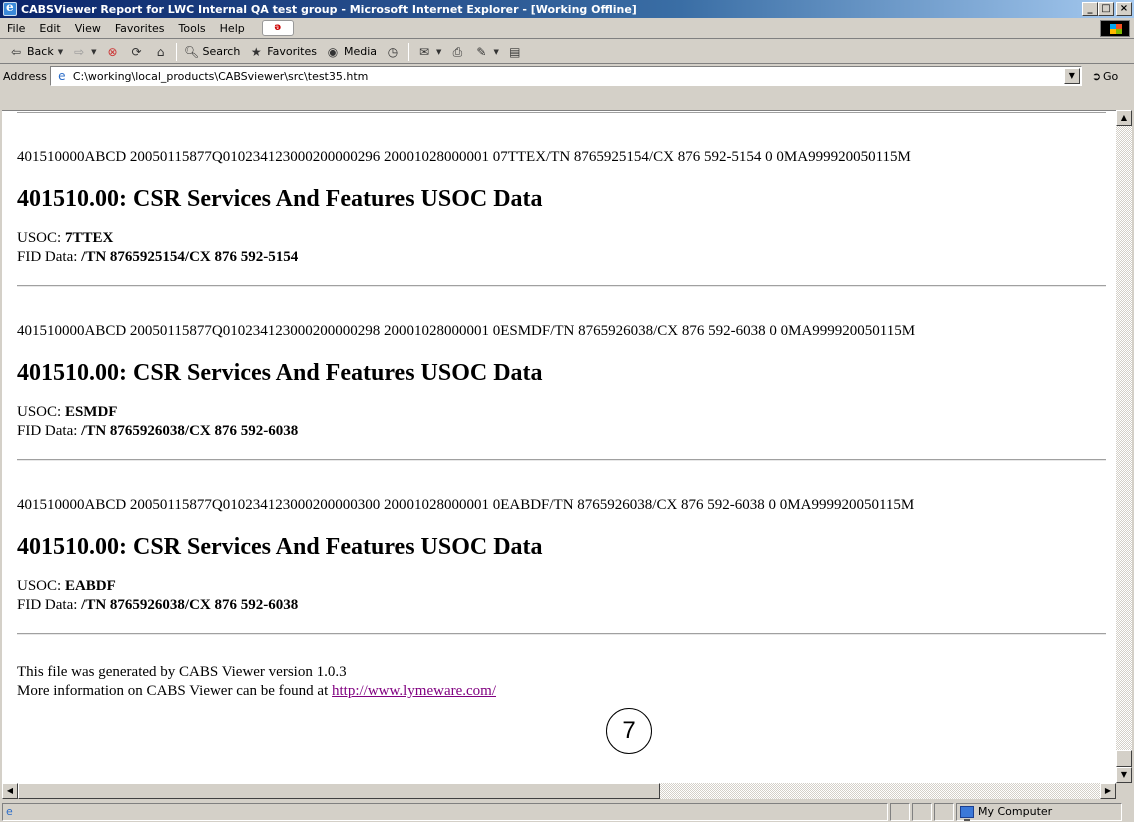 This screenshot has width=1134, height=822. I want to click on maximize-button: □, so click(1106, 9).